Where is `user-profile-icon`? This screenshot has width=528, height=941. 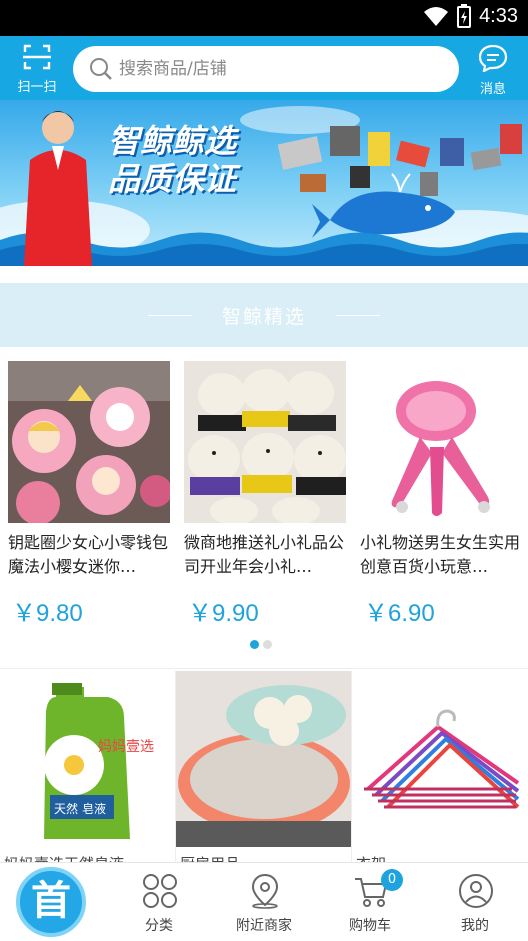
user-profile-icon is located at coordinates (476, 891).